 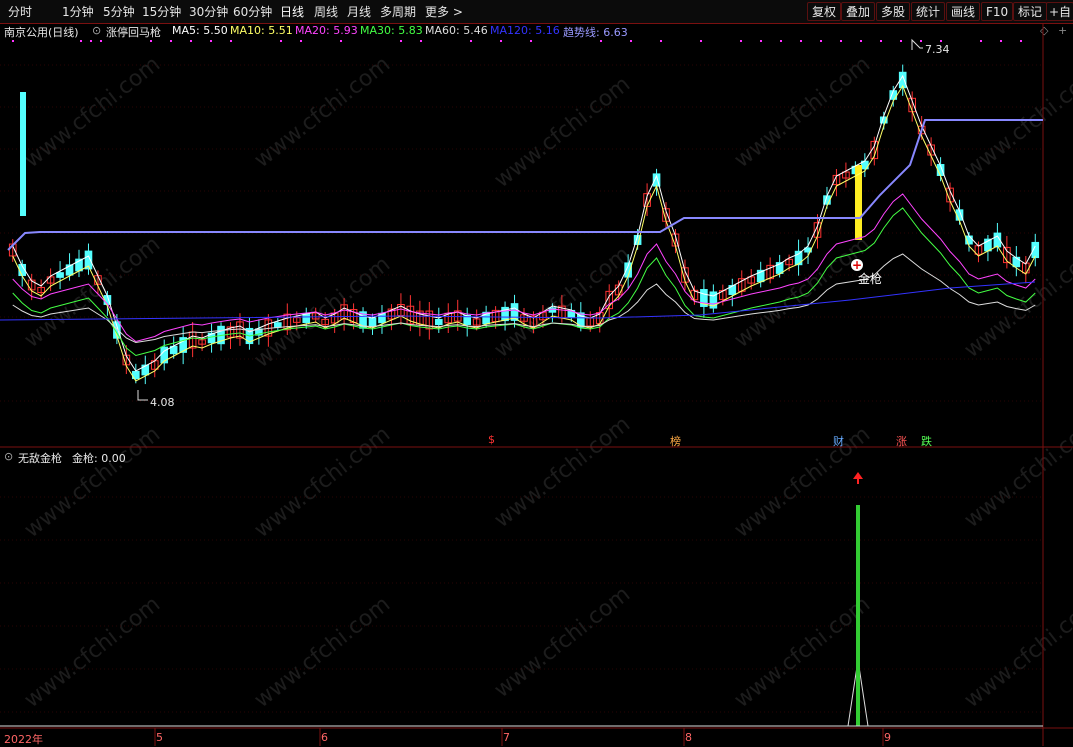 What do you see at coordinates (901, 441) in the screenshot?
I see `event-marker-up: 涨` at bounding box center [901, 441].